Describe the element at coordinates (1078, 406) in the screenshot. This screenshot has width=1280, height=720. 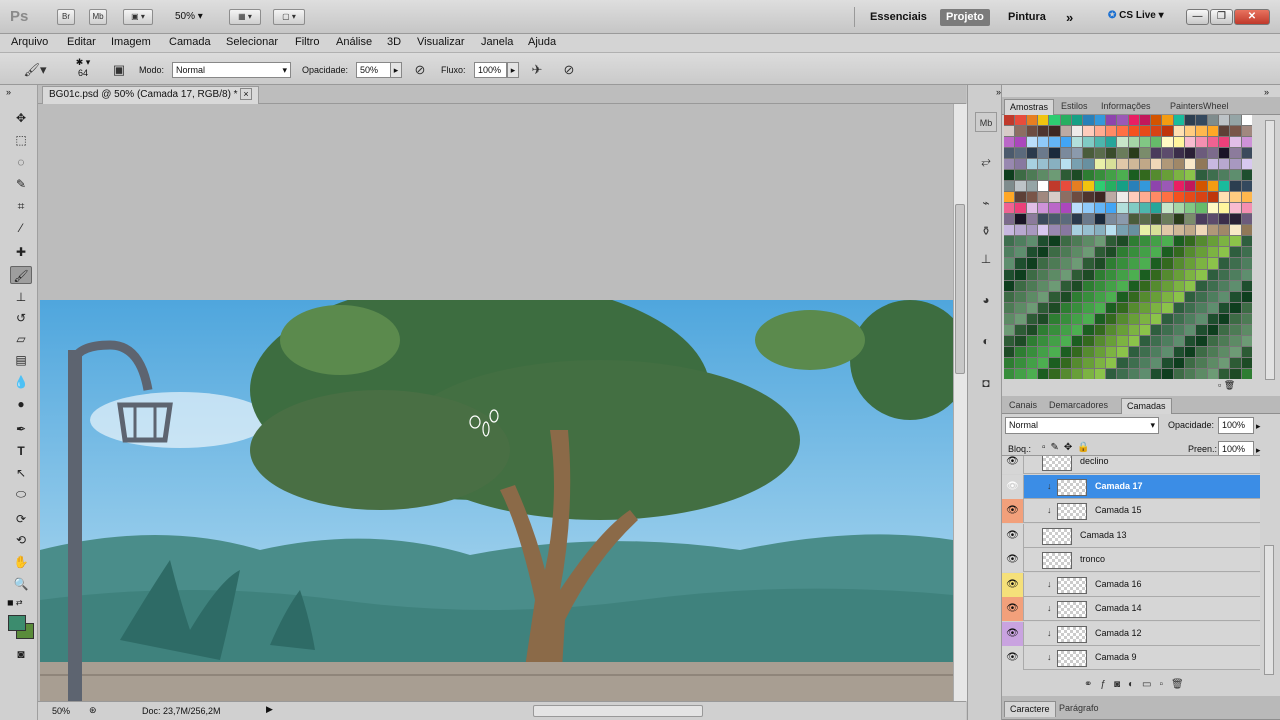
I see `tab-demarcadores: Demarcadores` at that location.